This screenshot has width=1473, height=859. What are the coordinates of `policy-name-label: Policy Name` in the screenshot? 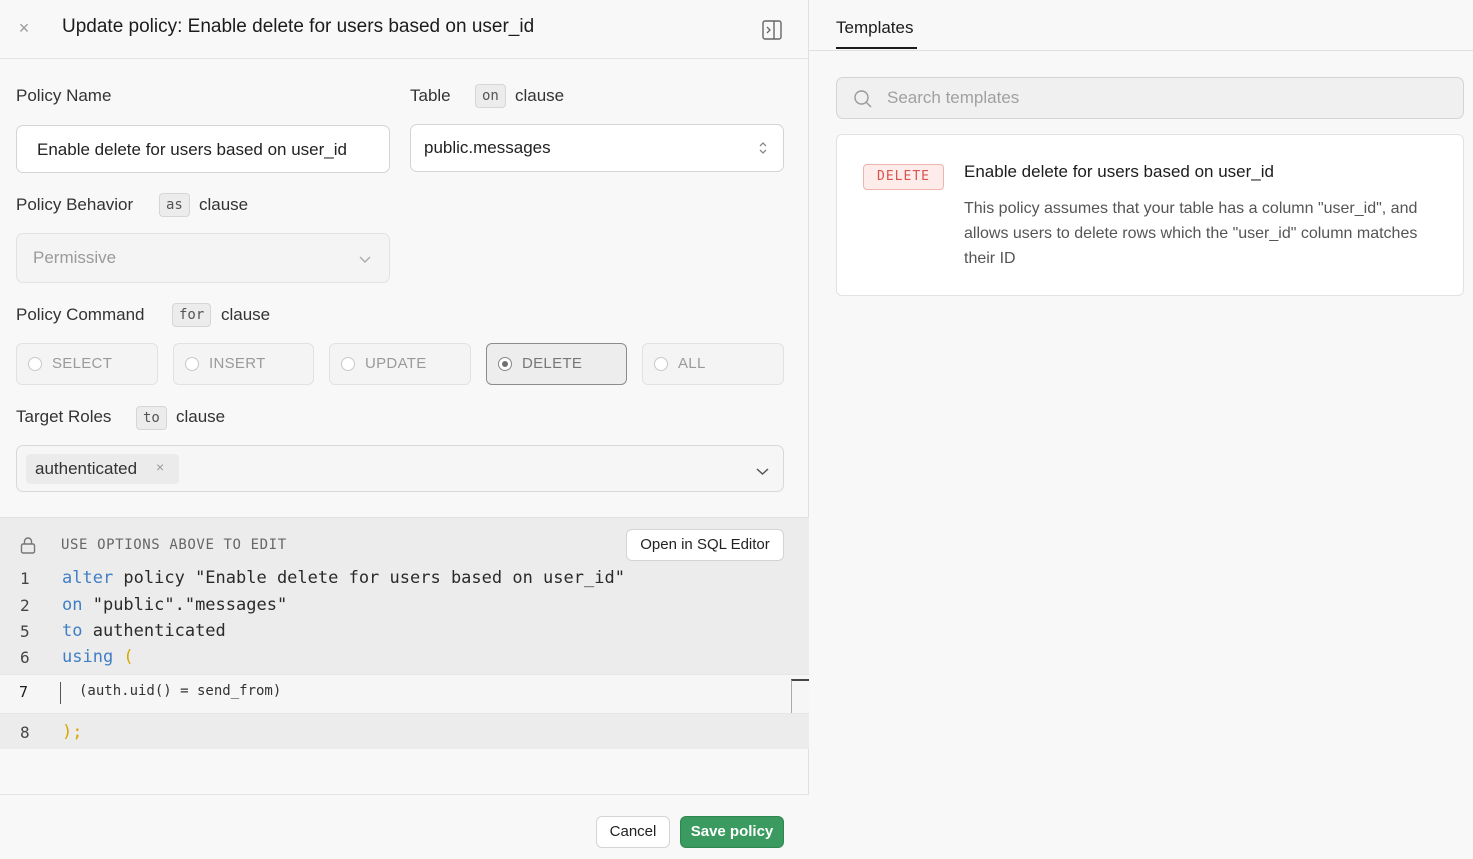 It's located at (64, 95).